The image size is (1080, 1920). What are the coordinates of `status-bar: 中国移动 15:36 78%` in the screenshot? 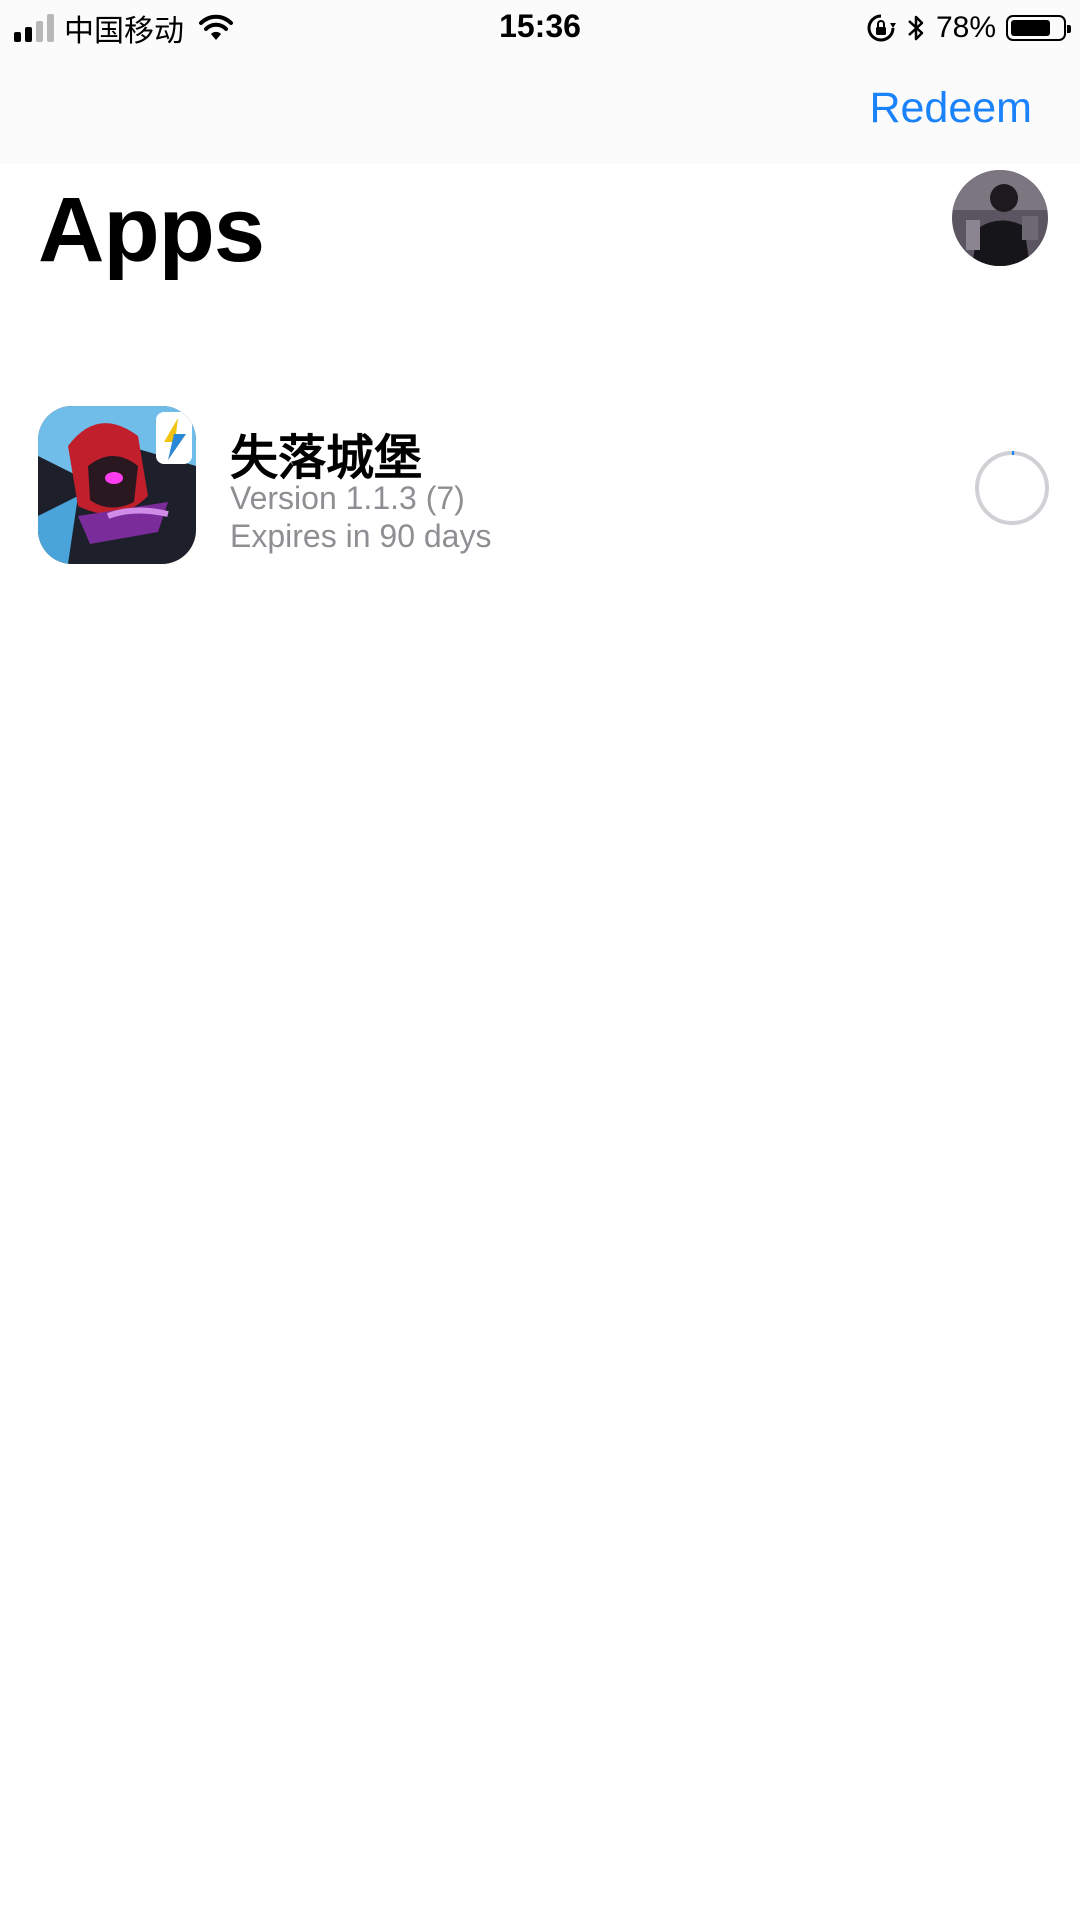 It's located at (540, 27).